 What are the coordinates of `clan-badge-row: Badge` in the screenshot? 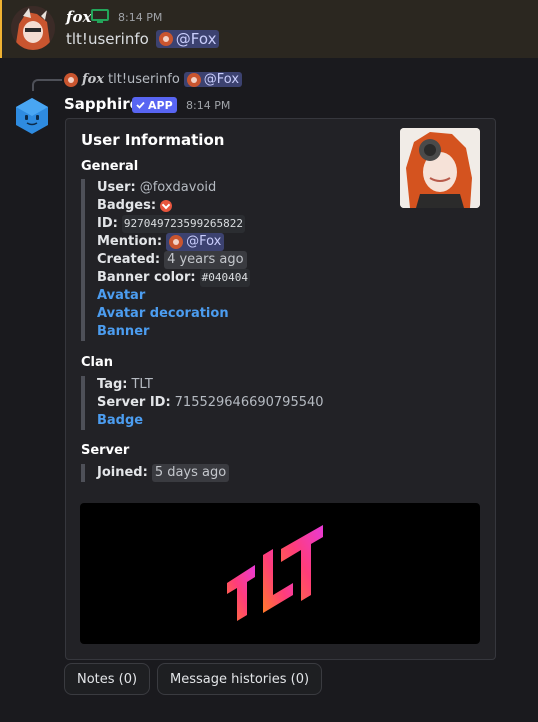 It's located at (210, 421).